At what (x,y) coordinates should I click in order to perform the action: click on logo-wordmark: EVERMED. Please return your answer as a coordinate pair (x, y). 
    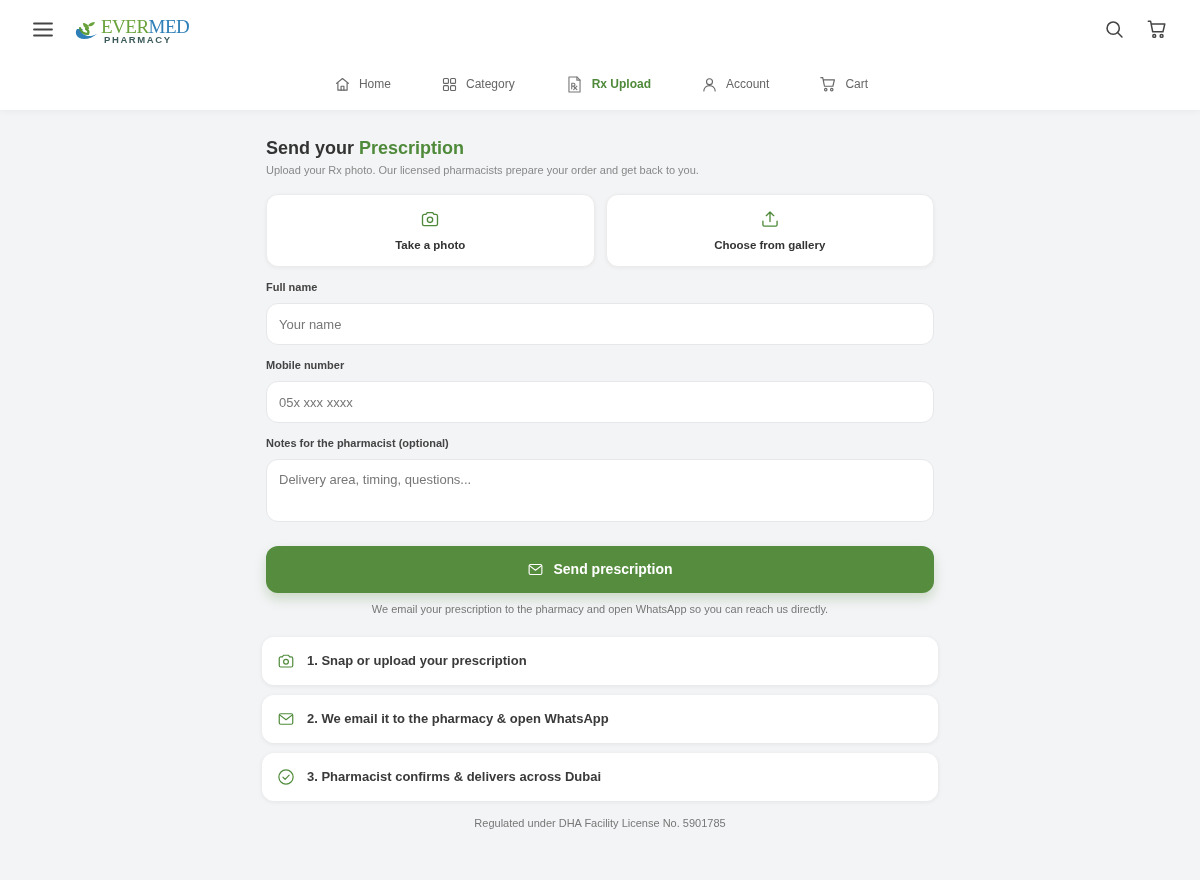
    Looking at the image, I should click on (145, 26).